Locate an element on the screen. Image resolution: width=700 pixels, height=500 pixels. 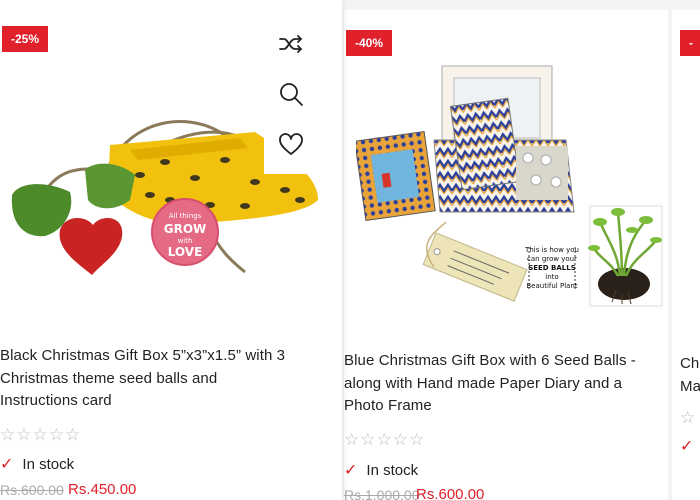
quick-actions is located at coordinates (291, 98).